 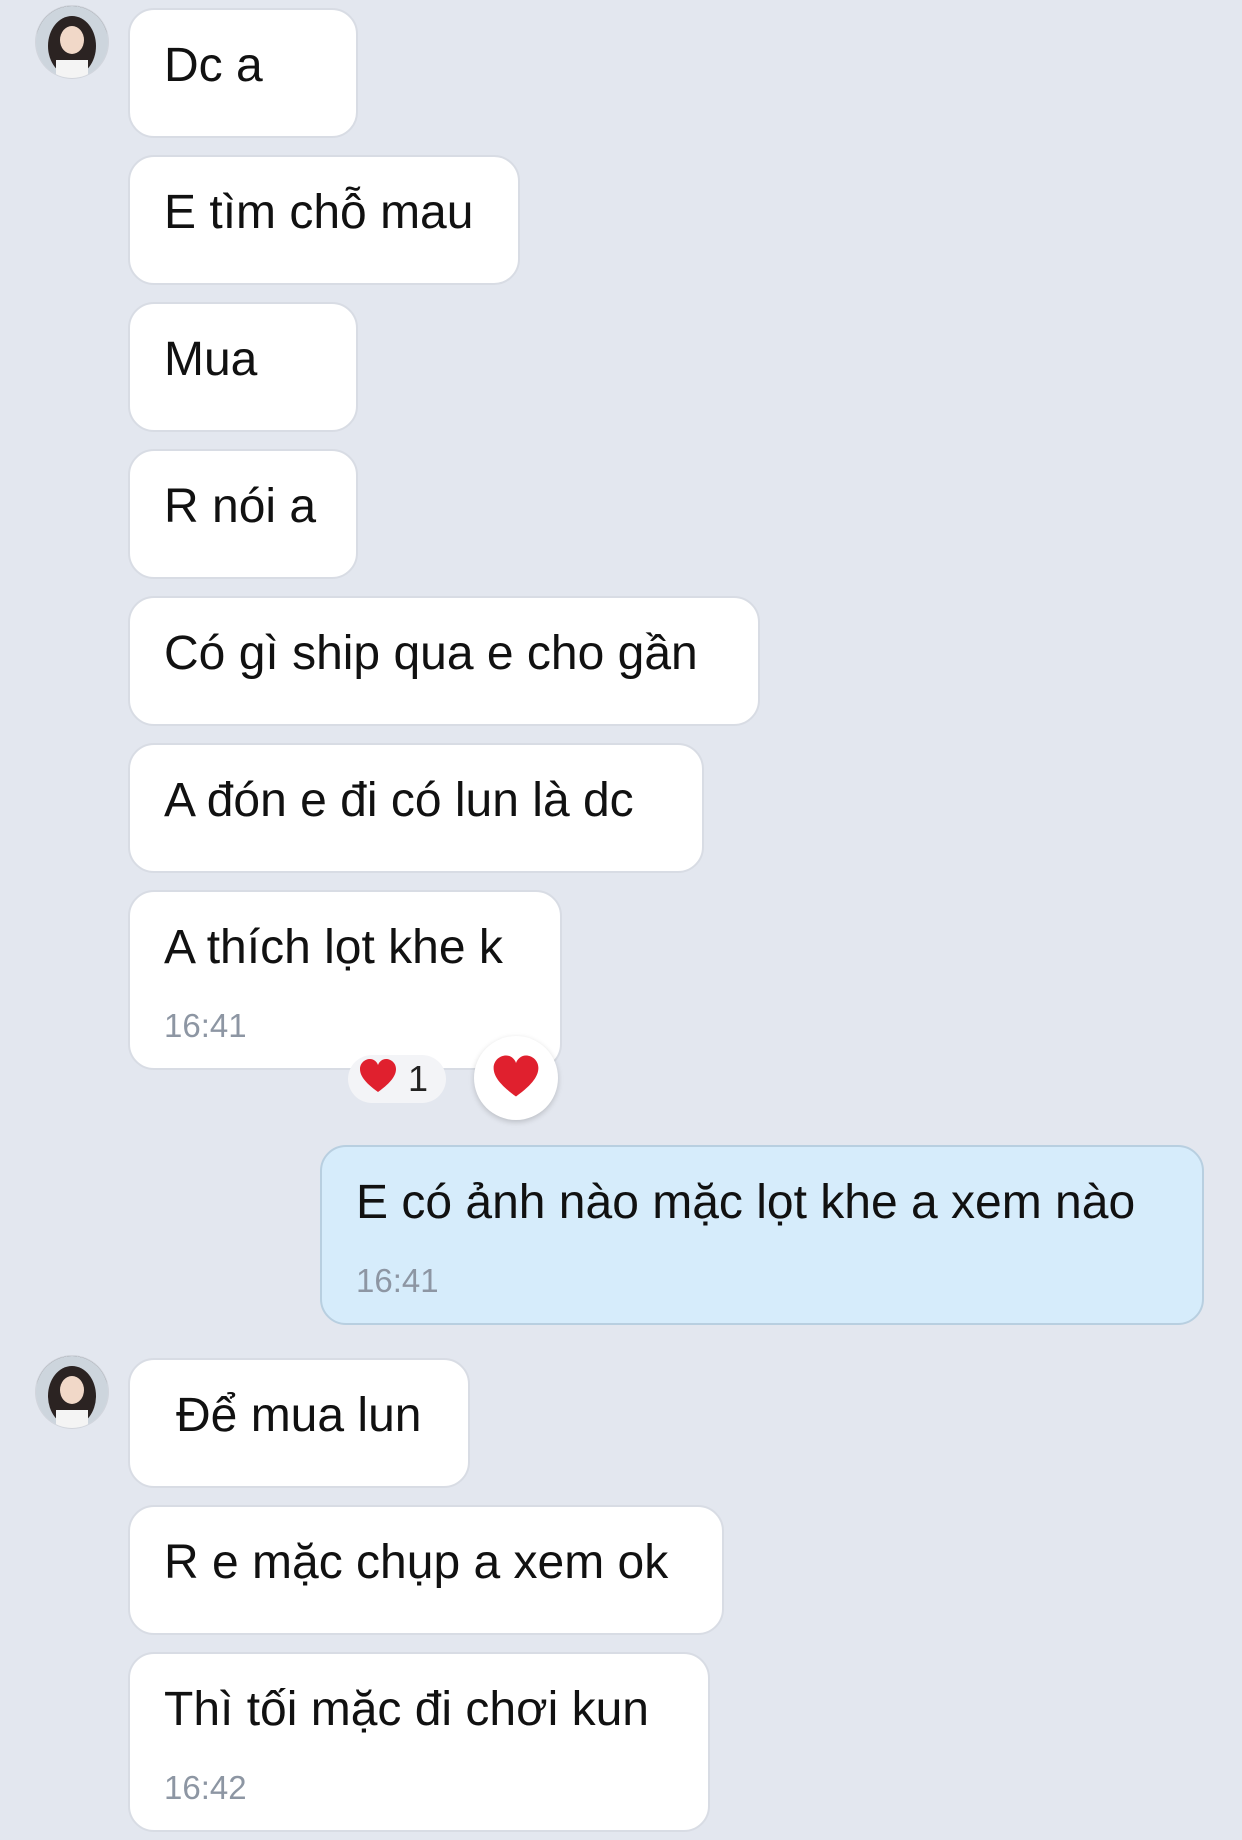 What do you see at coordinates (762, 1235) in the screenshot?
I see `outgoing-message-bubble: E có ảnh nào mặc lọt khe a xem nào 16:41` at bounding box center [762, 1235].